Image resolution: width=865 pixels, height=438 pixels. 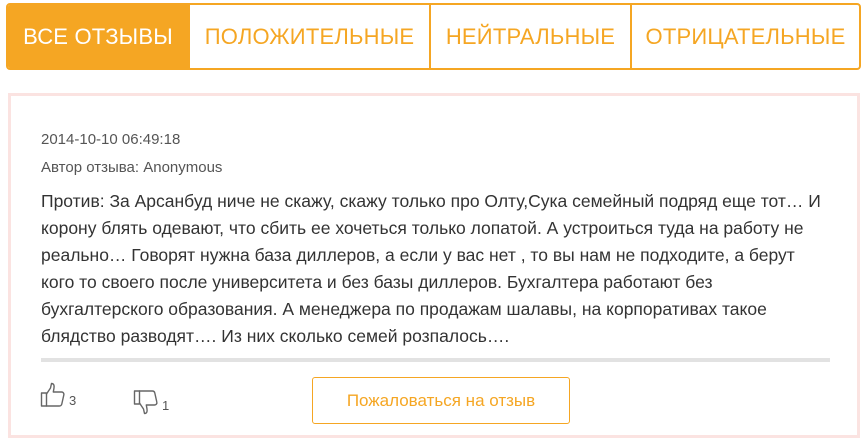 I want to click on report-review-button: Пожаловаться на отзыв, so click(x=441, y=400).